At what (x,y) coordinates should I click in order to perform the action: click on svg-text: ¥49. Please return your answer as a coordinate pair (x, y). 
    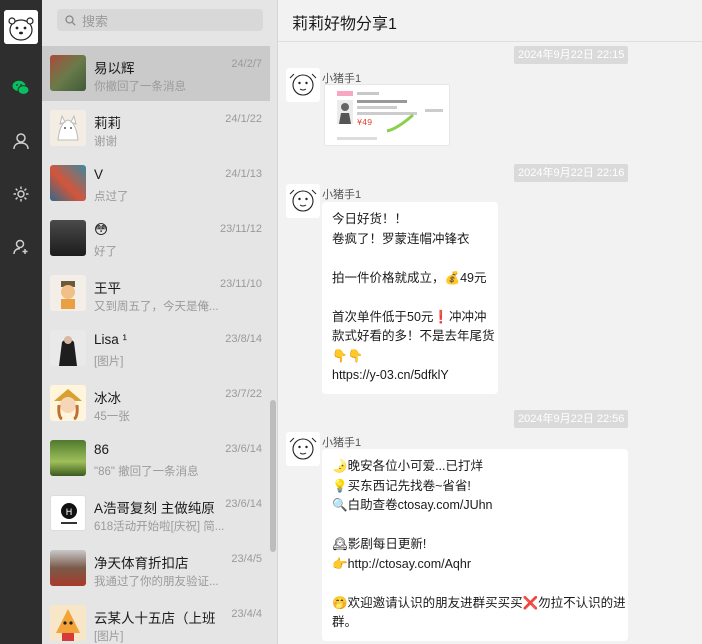
    Looking at the image, I should click on (364, 122).